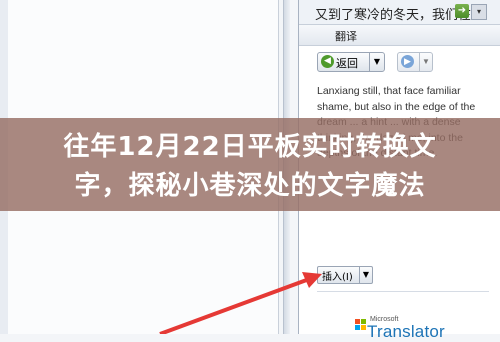 The height and width of the screenshot is (342, 500). I want to click on divider, so click(403, 291).